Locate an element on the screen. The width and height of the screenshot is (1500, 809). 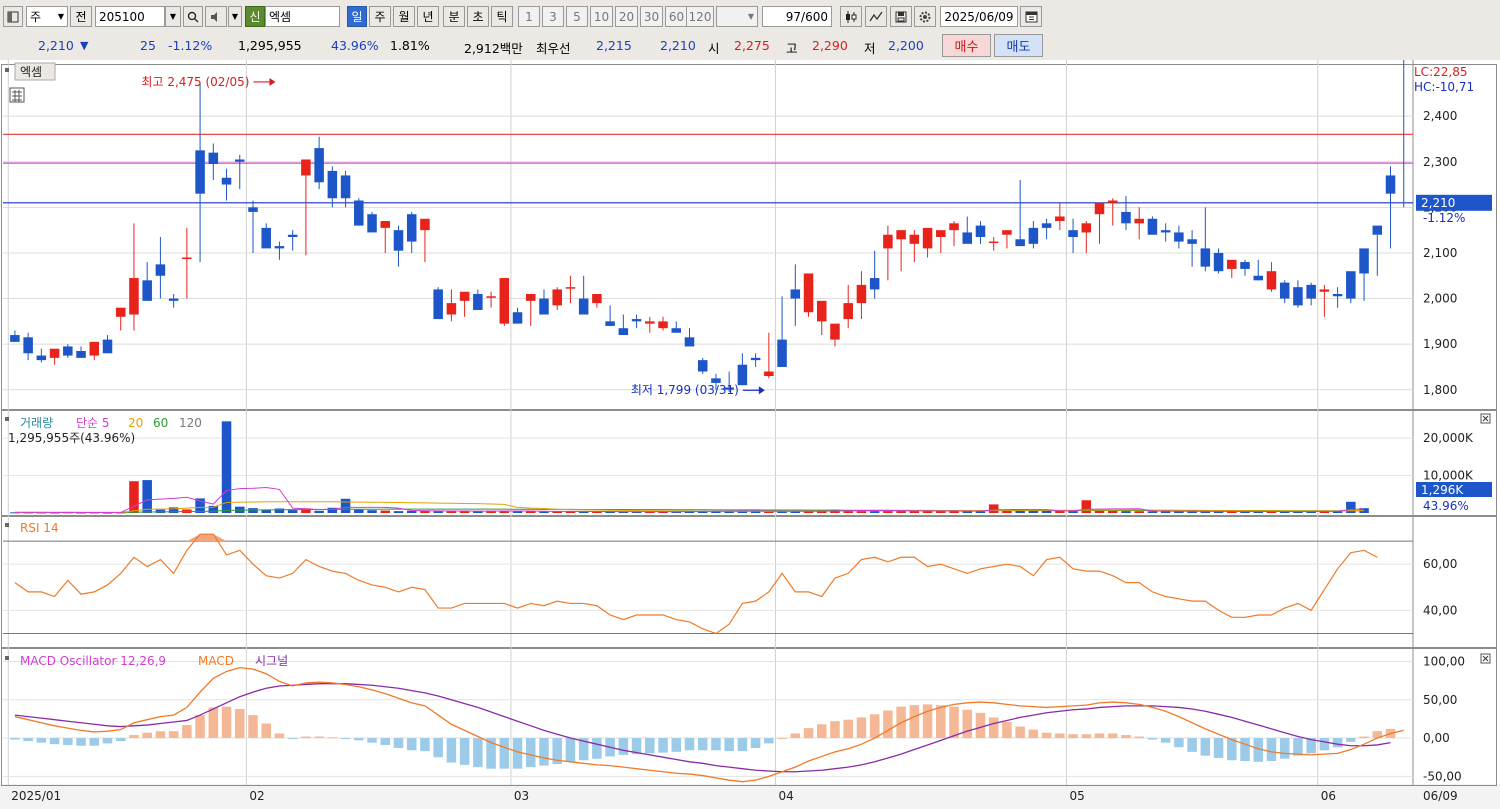
price-tick-label: 2,300 is located at coordinates (1440, 162).